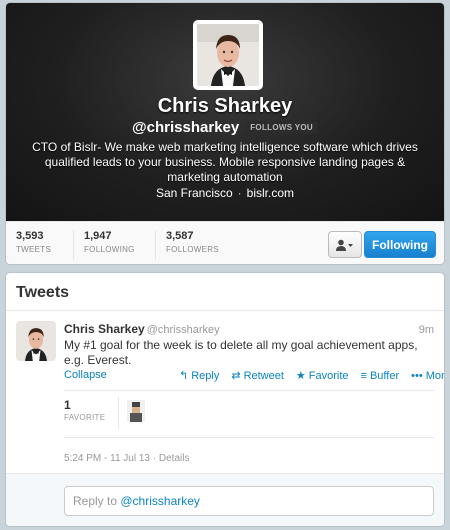 Image resolution: width=450 pixels, height=530 pixels. I want to click on profile-location-row: San Francisco · bislr.com, so click(225, 193).